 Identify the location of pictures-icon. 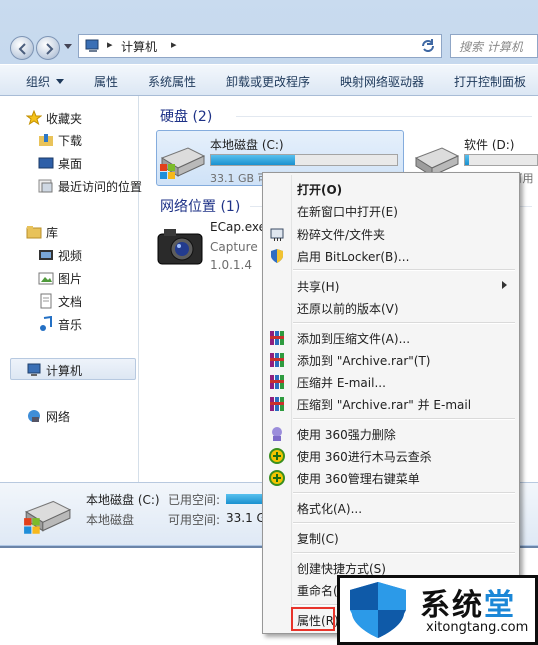
(46, 278).